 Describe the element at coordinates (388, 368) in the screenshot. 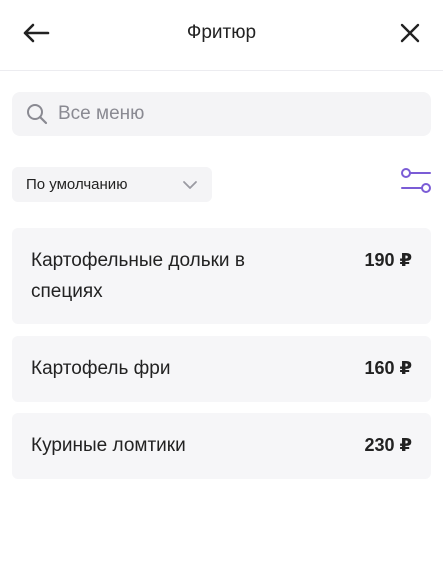

I see `menu-item-price: 160 ₽` at that location.